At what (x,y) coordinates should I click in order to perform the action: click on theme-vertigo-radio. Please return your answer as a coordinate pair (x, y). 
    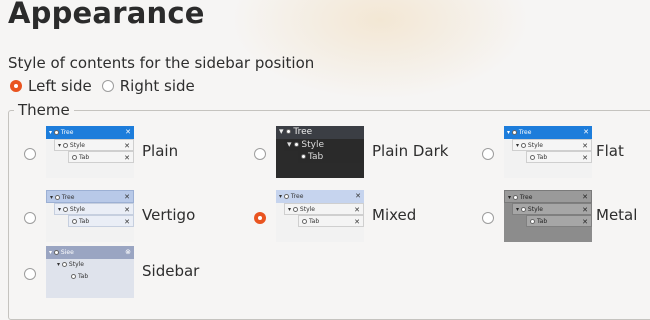
    Looking at the image, I should click on (30, 218).